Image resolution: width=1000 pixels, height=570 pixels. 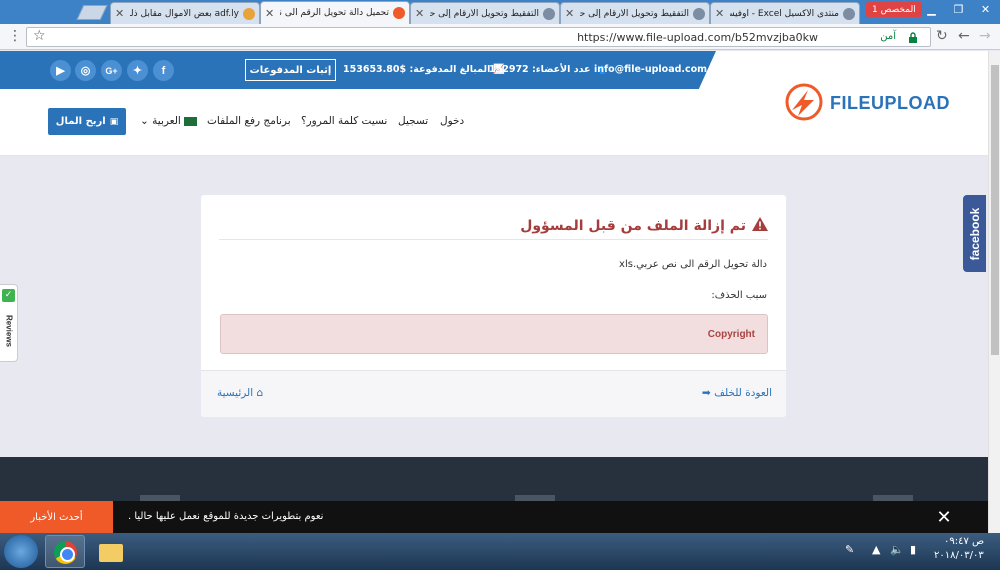 What do you see at coordinates (985, 36) in the screenshot?
I see `forward-icon: →` at bounding box center [985, 36].